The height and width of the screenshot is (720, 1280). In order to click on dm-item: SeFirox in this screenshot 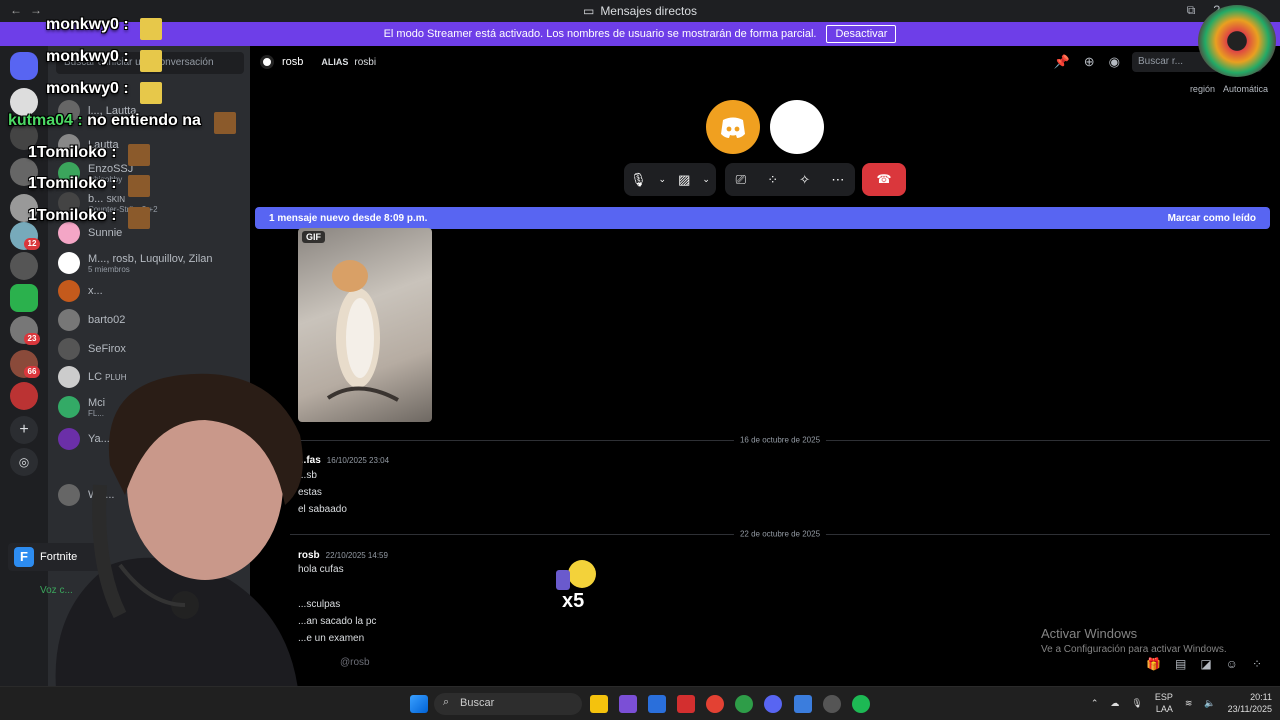, I will do `click(150, 349)`.